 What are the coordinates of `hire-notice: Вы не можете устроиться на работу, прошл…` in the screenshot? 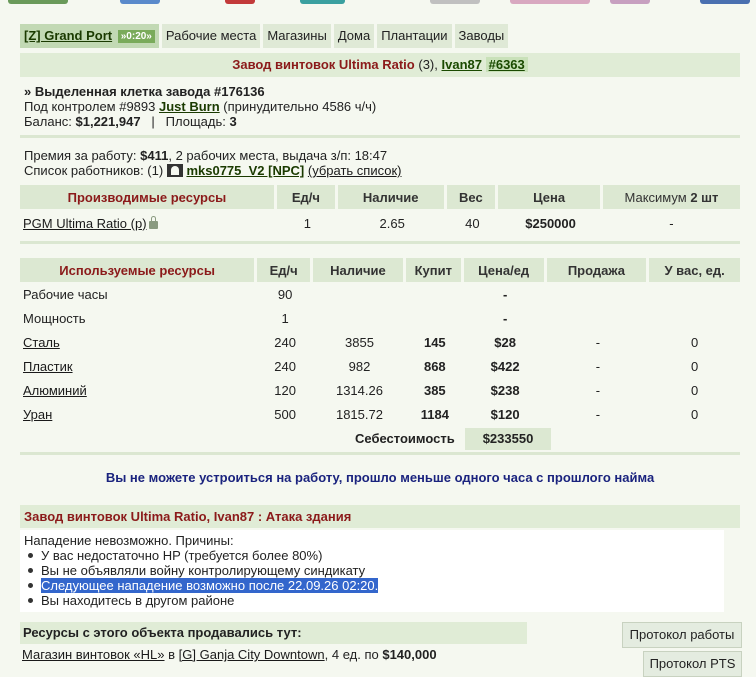 It's located at (380, 477).